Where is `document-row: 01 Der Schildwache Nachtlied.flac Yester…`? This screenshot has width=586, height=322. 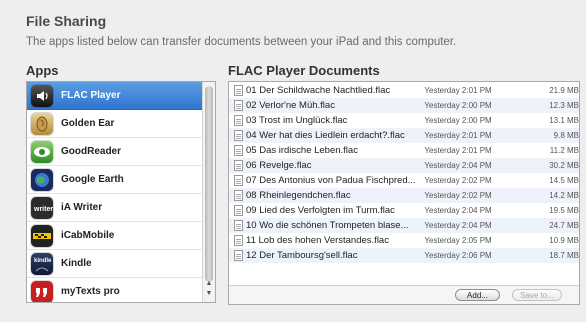 document-row: 01 Der Schildwache Nachtlied.flac Yester… is located at coordinates (404, 90).